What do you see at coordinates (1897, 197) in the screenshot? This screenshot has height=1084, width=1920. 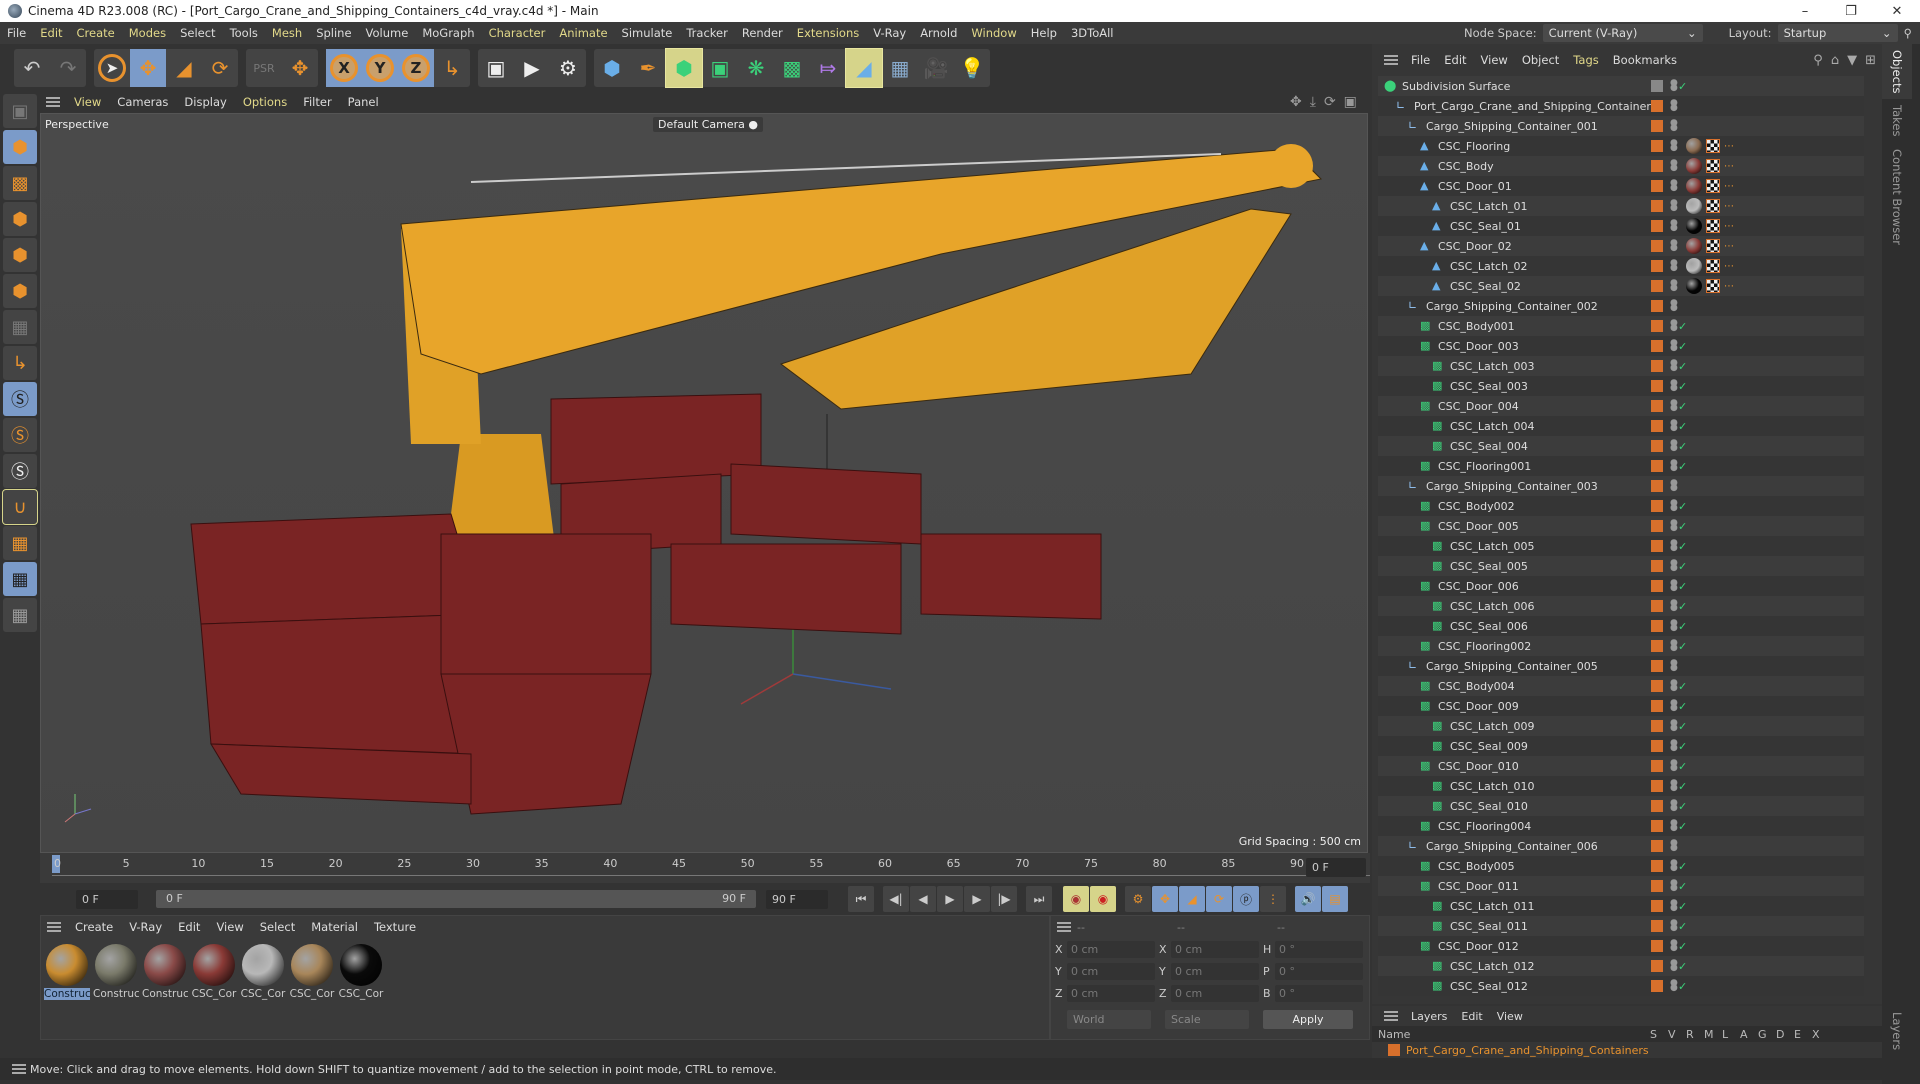 I see `tab-content-browser: Content Browser` at bounding box center [1897, 197].